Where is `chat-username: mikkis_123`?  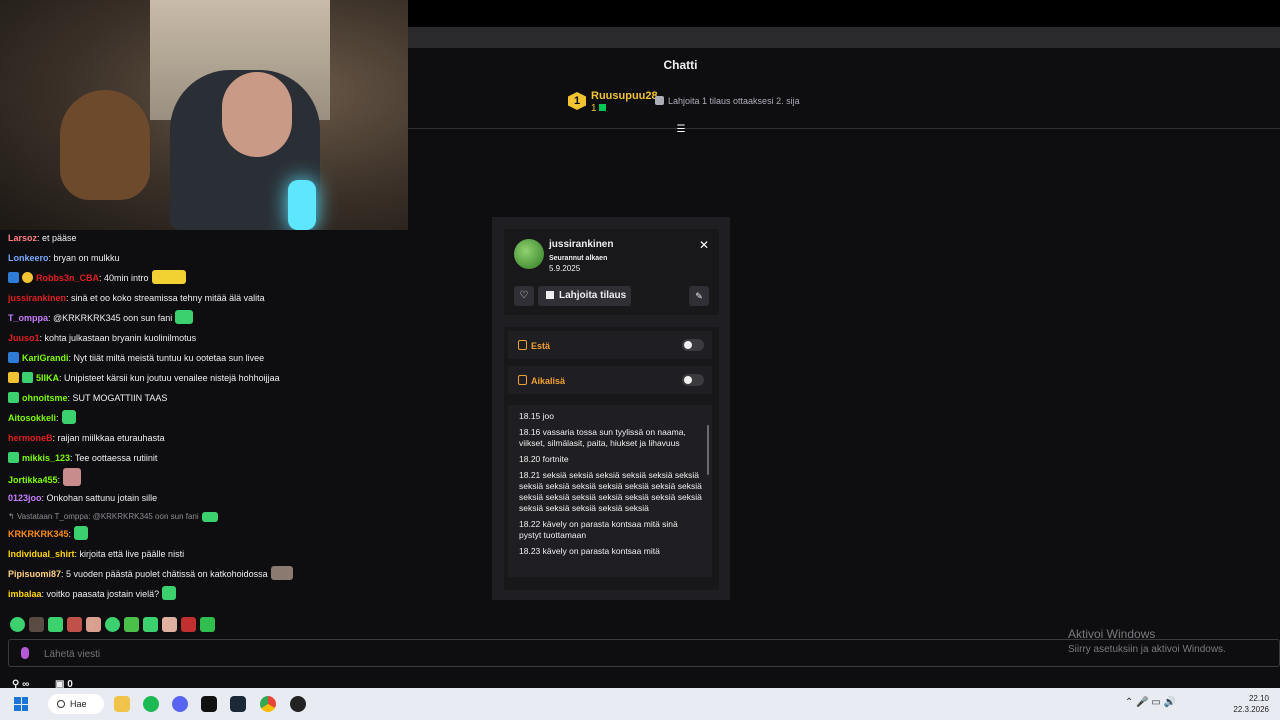
chat-username: mikkis_123 is located at coordinates (46, 458).